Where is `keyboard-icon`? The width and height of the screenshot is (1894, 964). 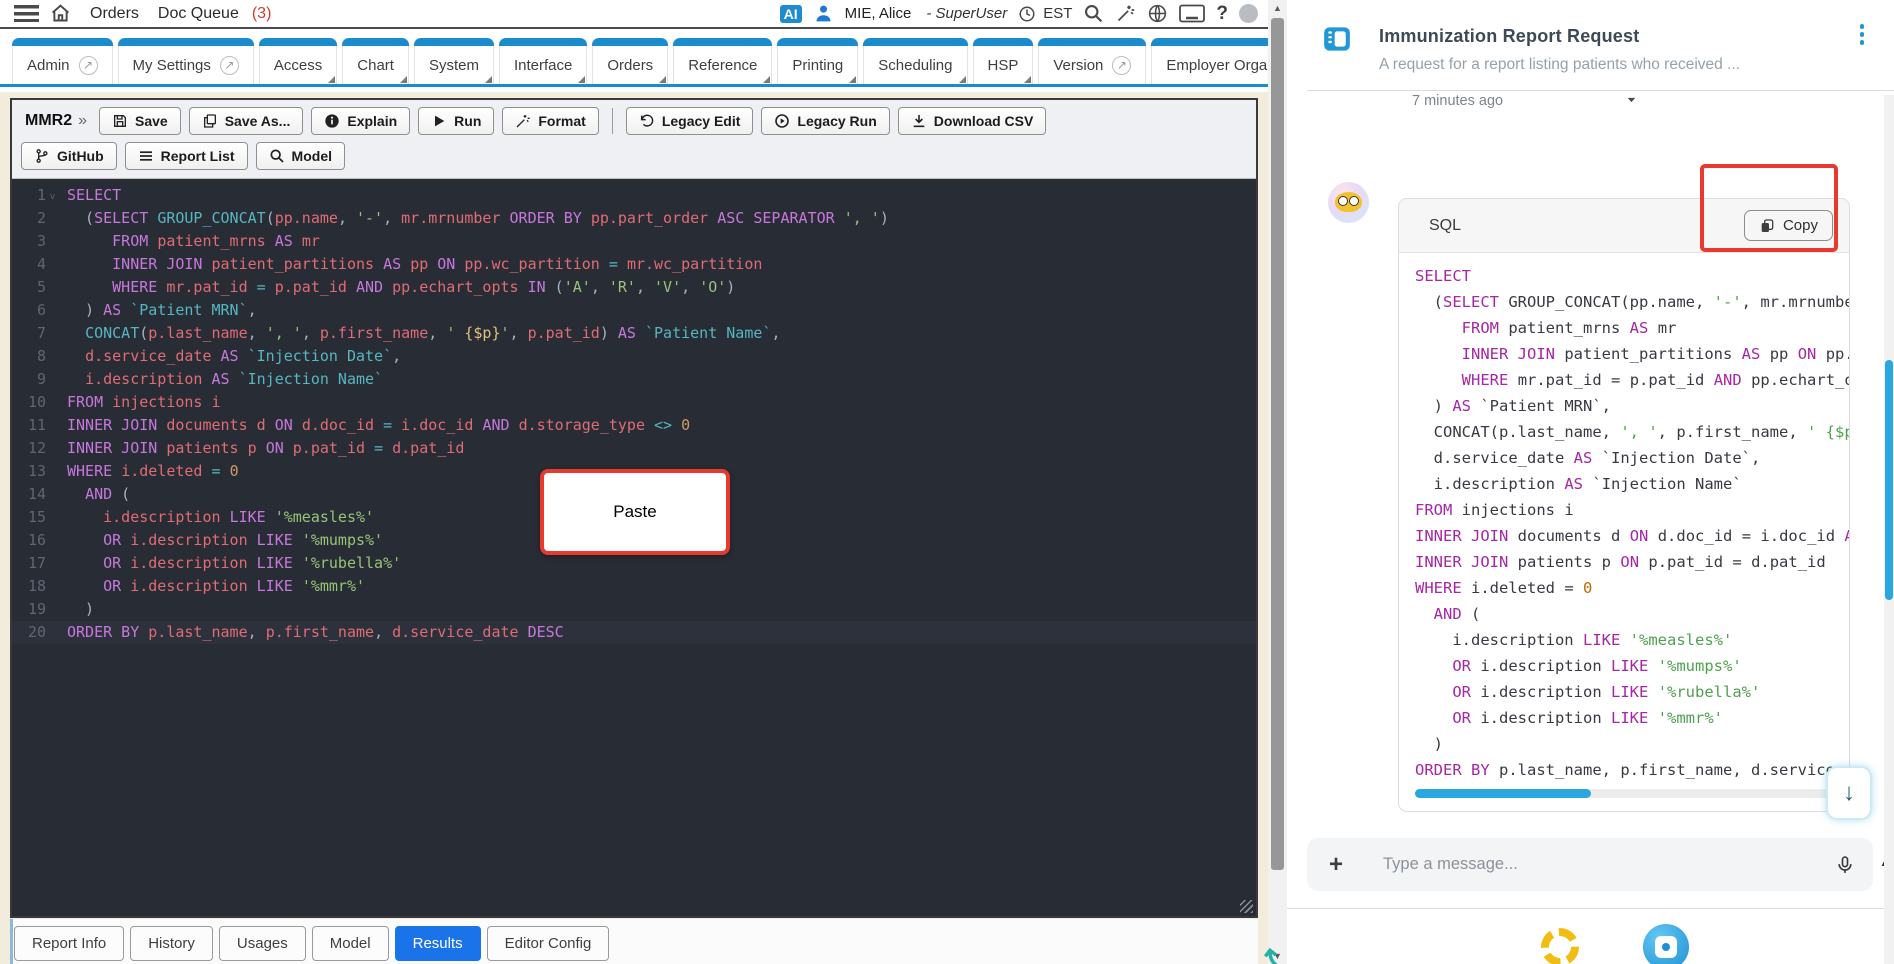
keyboard-icon is located at coordinates (1192, 13).